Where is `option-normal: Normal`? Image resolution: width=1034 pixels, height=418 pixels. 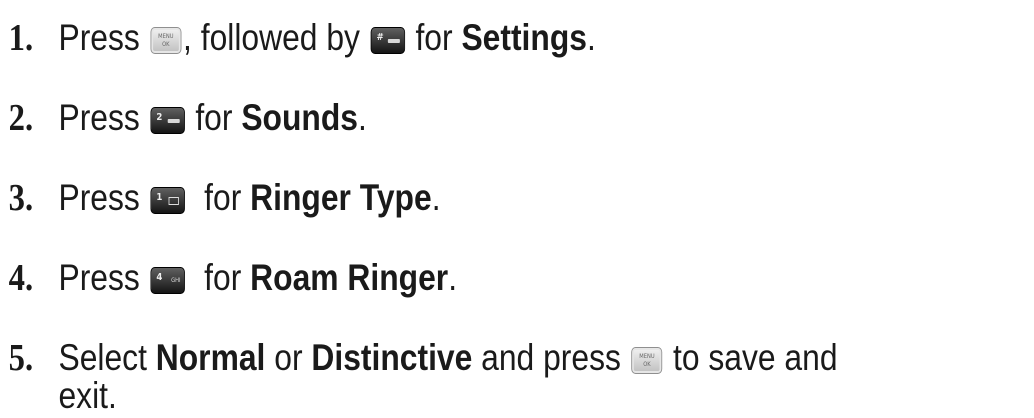
option-normal: Normal is located at coordinates (210, 357).